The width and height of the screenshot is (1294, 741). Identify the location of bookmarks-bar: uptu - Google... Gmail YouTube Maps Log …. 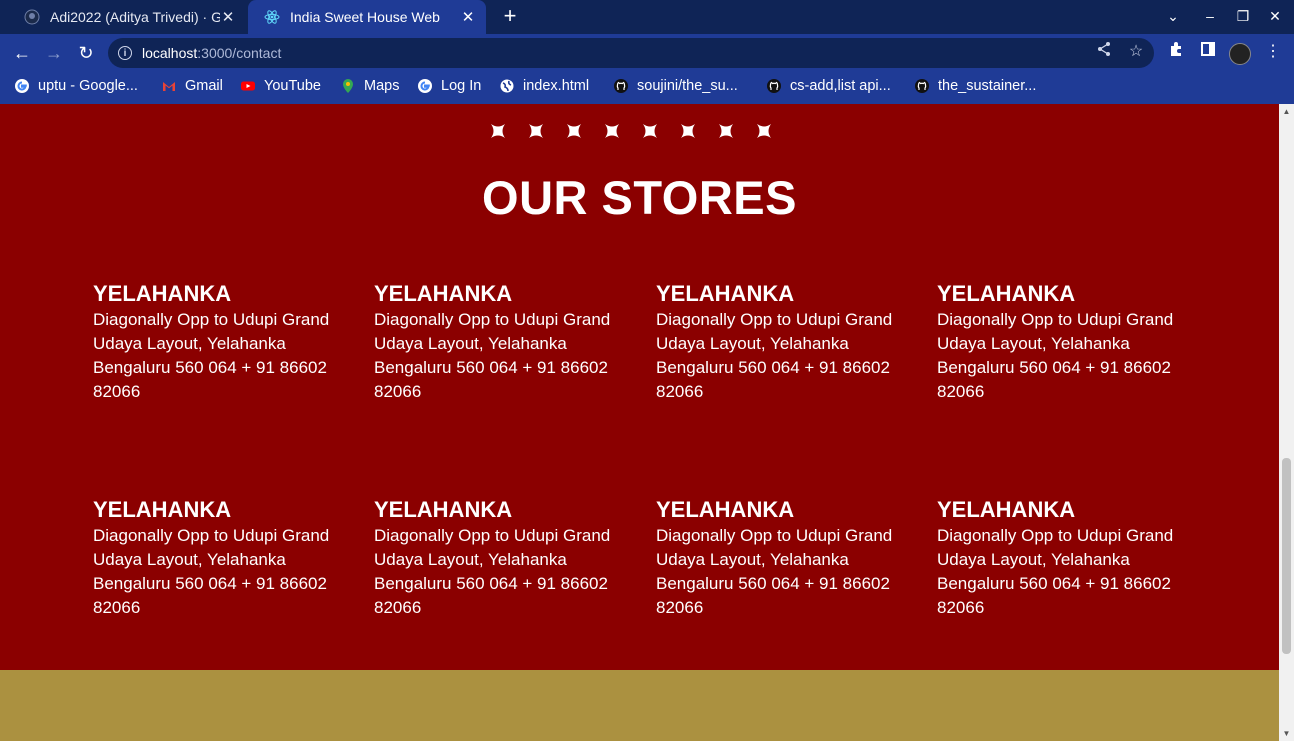
(647, 88).